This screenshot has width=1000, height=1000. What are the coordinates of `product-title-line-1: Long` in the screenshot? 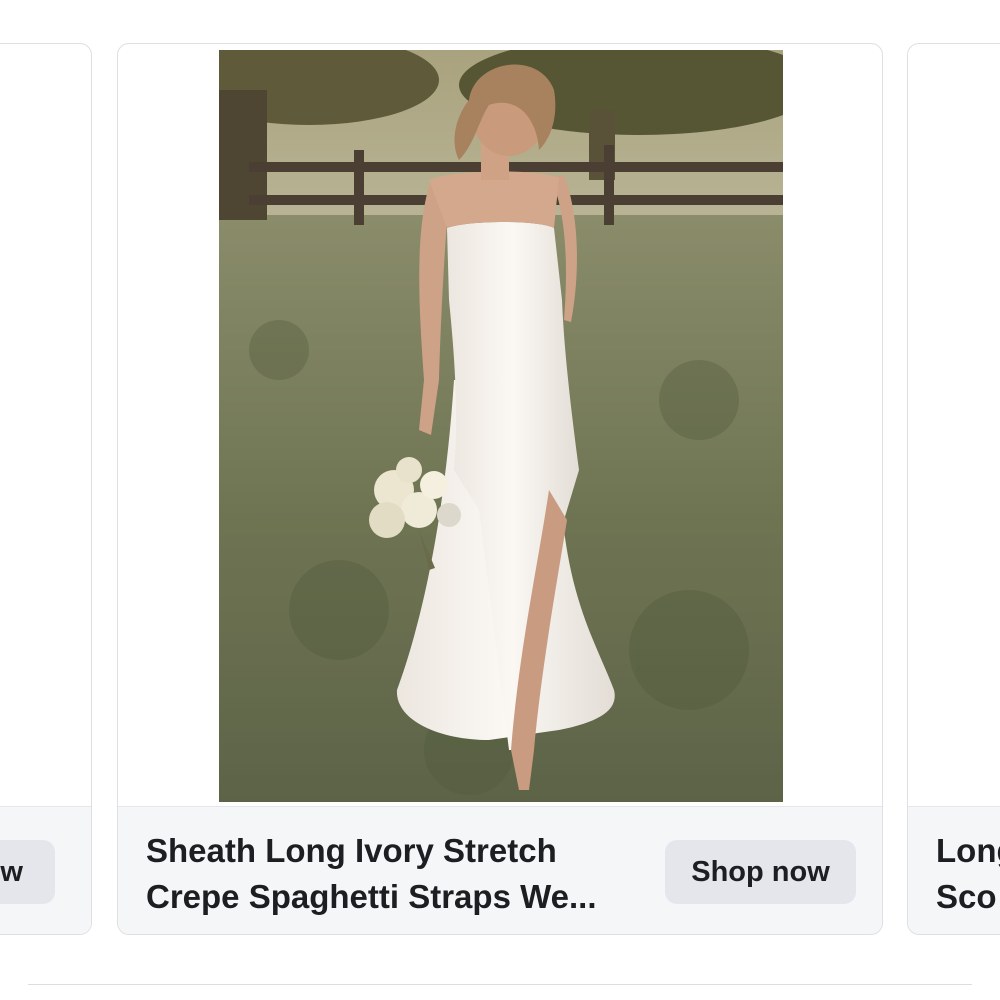 It's located at (968, 850).